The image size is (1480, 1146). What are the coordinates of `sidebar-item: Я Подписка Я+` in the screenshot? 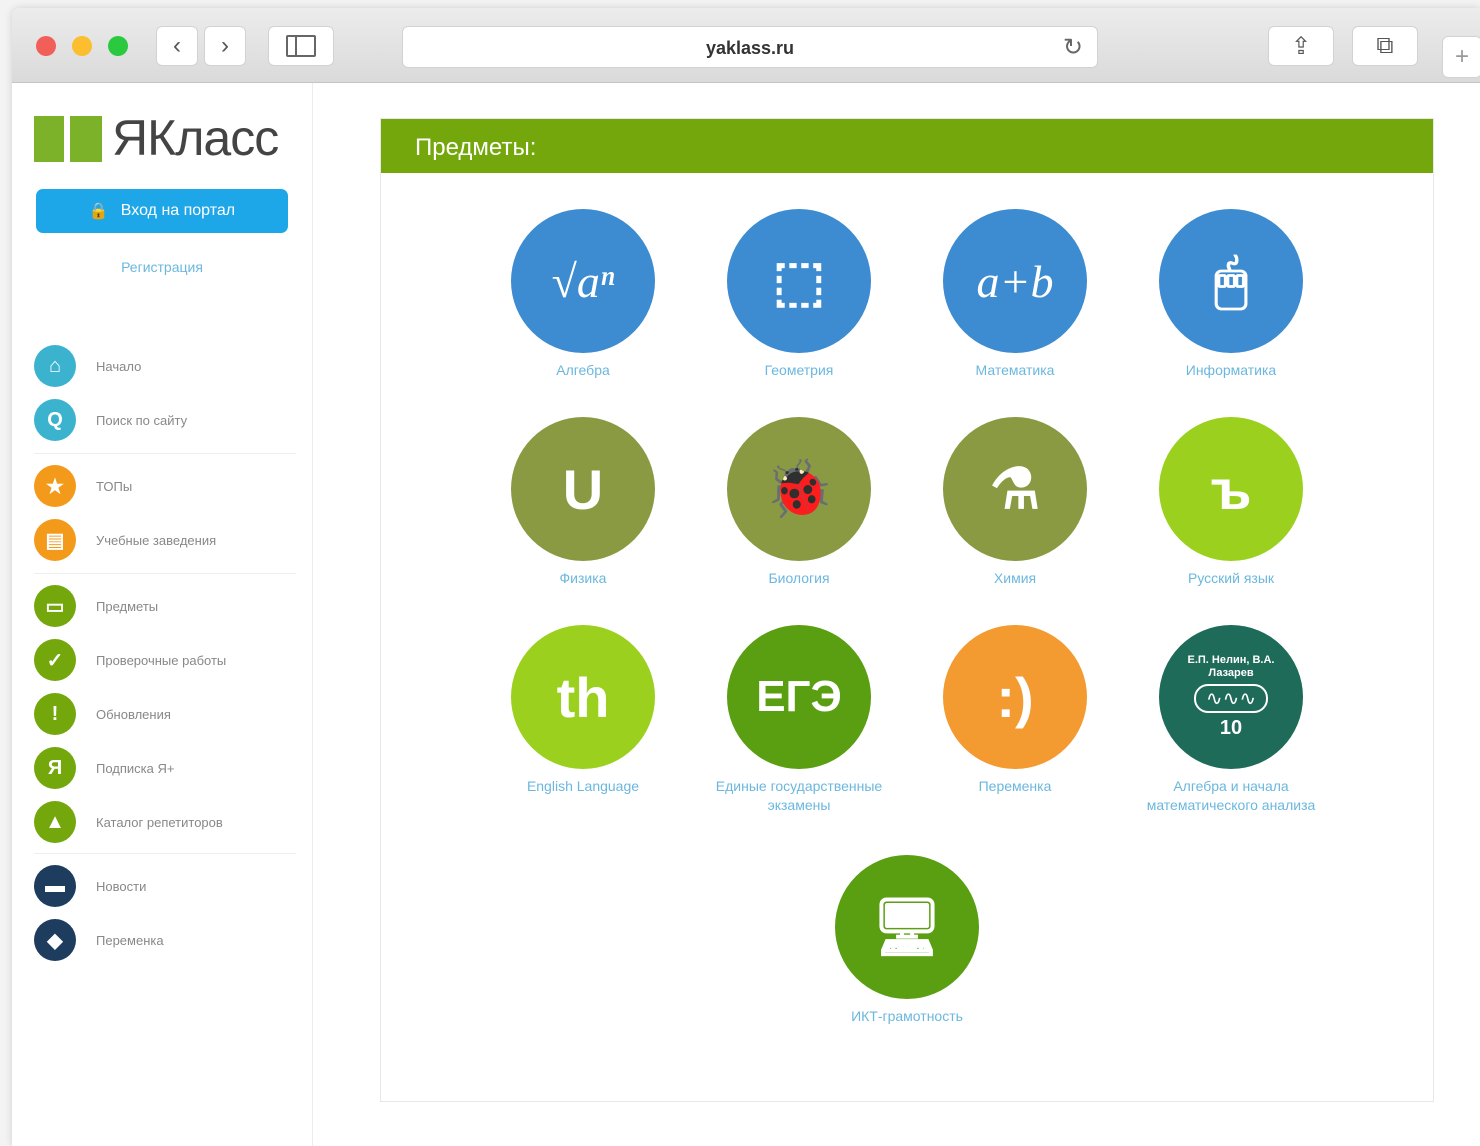 It's located at (104, 768).